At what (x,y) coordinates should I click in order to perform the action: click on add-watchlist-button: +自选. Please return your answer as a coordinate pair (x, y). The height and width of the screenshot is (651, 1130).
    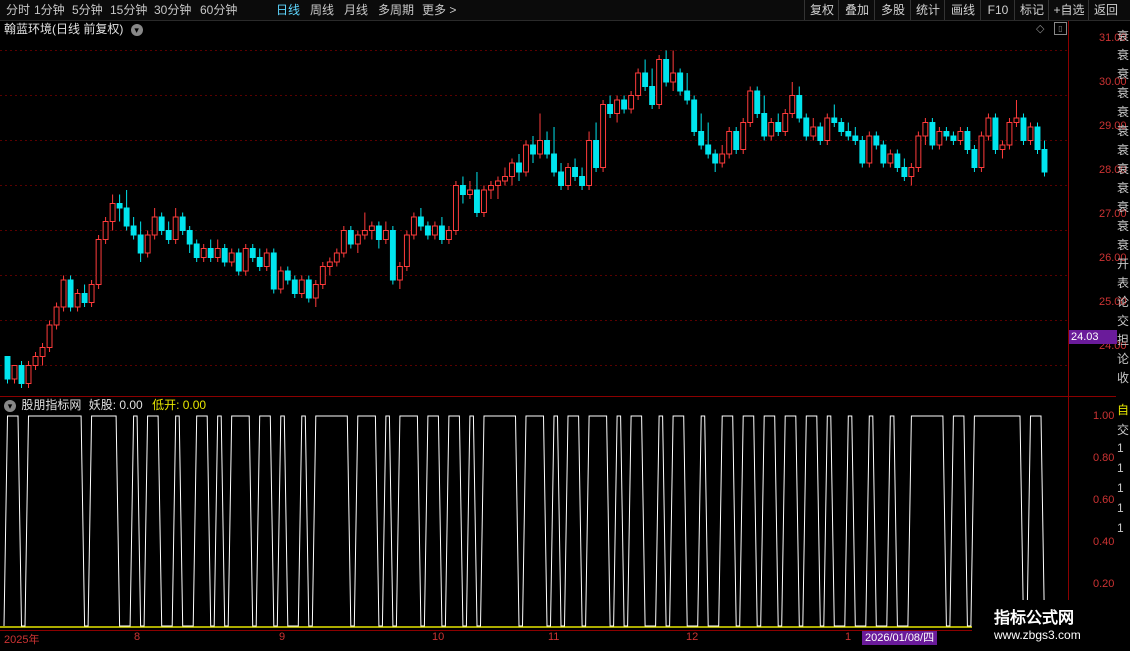
    Looking at the image, I should click on (1068, 10).